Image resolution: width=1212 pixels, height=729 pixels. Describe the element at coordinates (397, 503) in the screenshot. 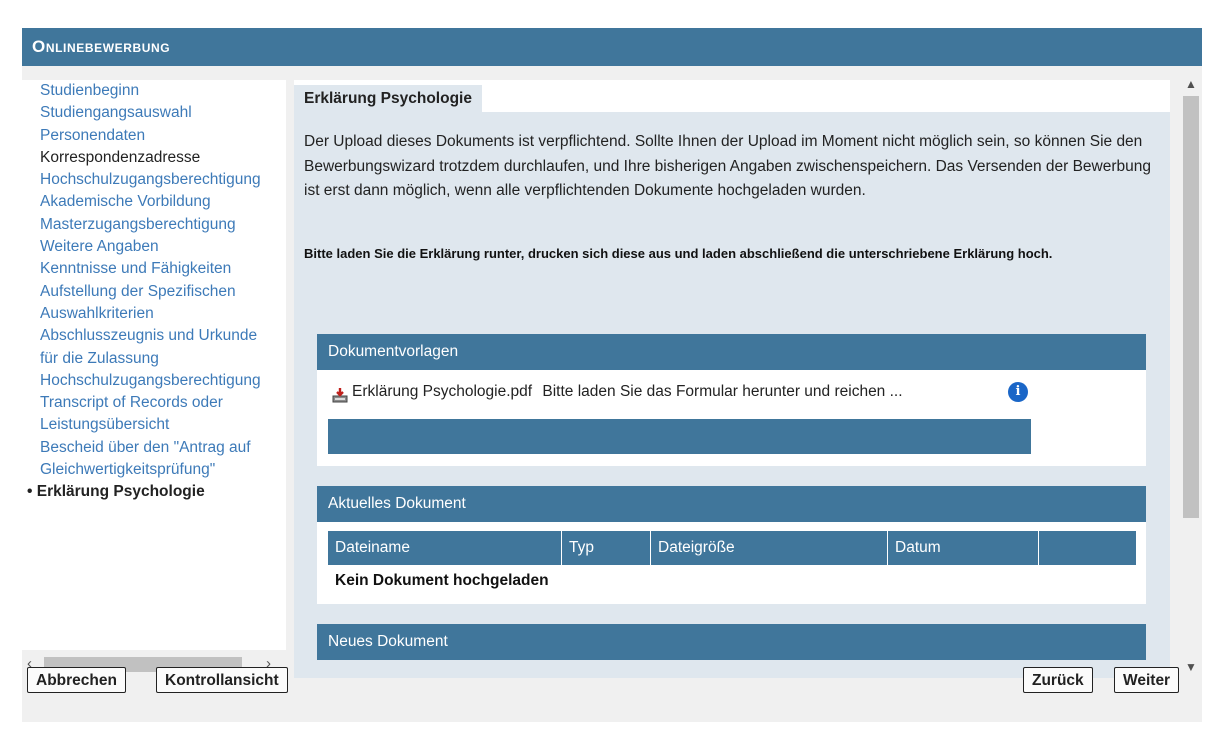

I see `current-document-title: Aktuelles Dokument` at that location.